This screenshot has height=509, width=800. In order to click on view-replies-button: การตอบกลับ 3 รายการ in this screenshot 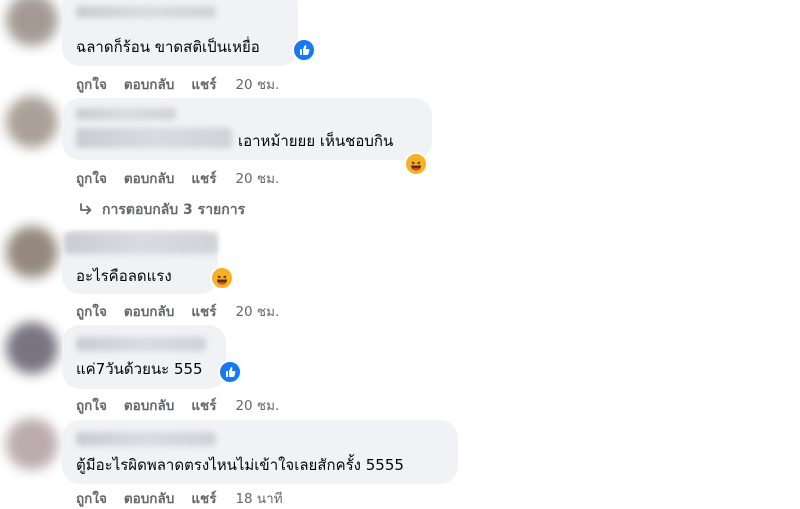, I will do `click(161, 210)`.